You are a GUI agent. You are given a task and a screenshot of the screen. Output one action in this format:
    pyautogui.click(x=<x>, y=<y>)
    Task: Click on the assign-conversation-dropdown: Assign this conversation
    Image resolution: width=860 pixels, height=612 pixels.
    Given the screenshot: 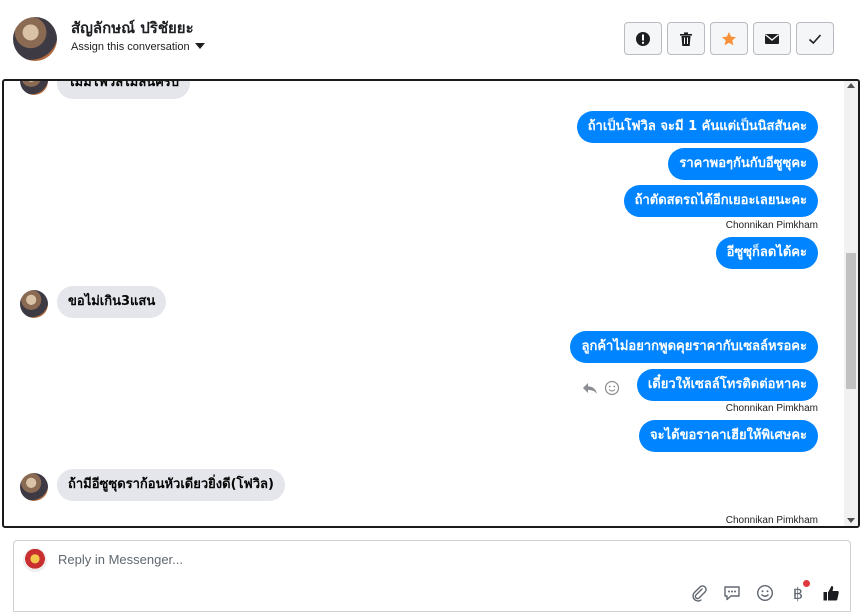 What is the action you would take?
    pyautogui.click(x=138, y=47)
    